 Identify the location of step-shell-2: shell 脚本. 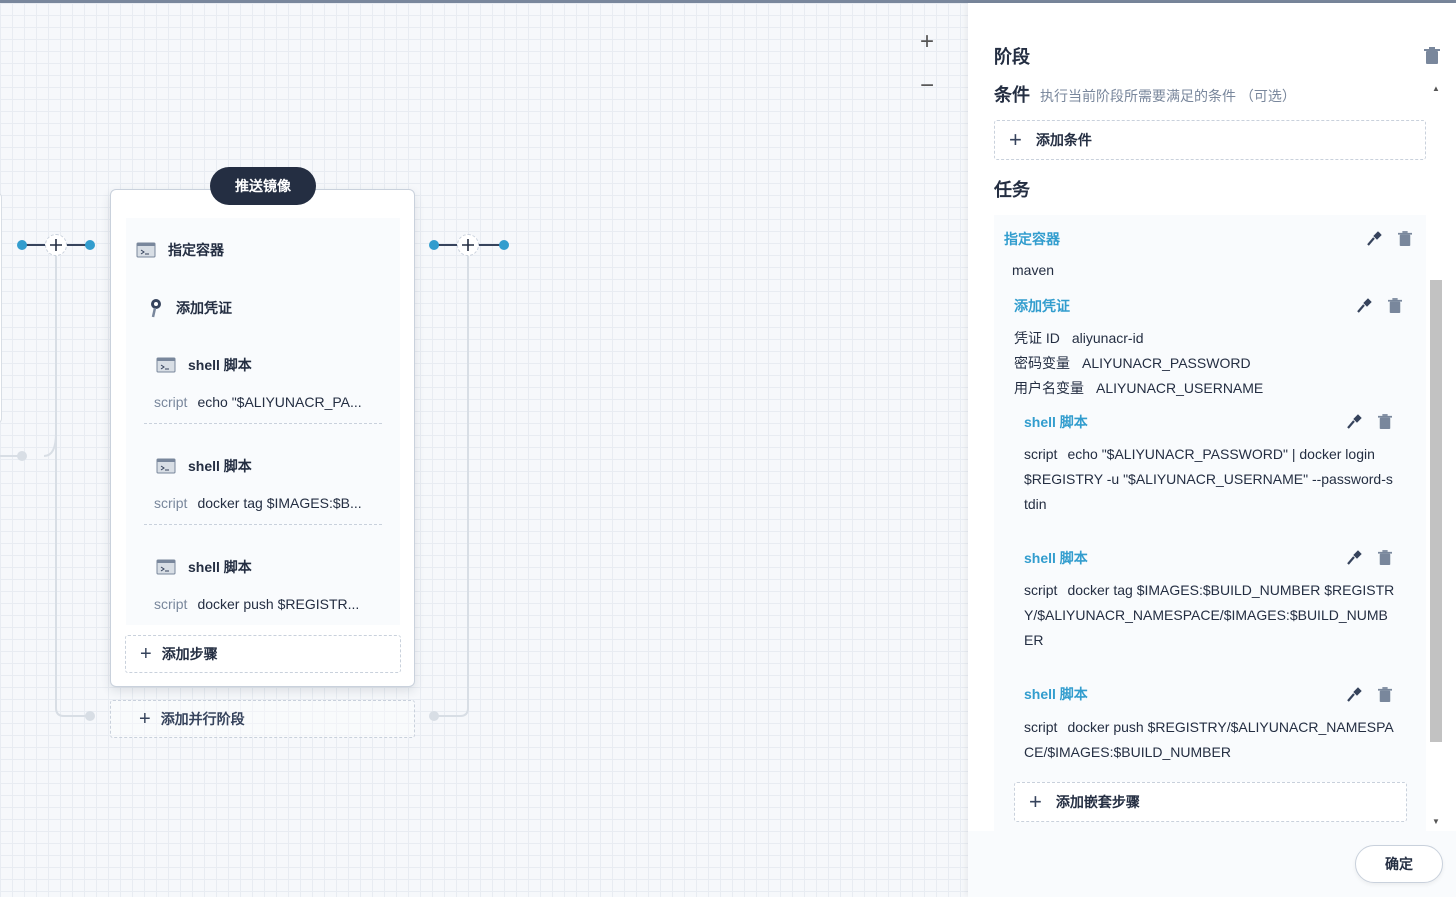
(204, 466).